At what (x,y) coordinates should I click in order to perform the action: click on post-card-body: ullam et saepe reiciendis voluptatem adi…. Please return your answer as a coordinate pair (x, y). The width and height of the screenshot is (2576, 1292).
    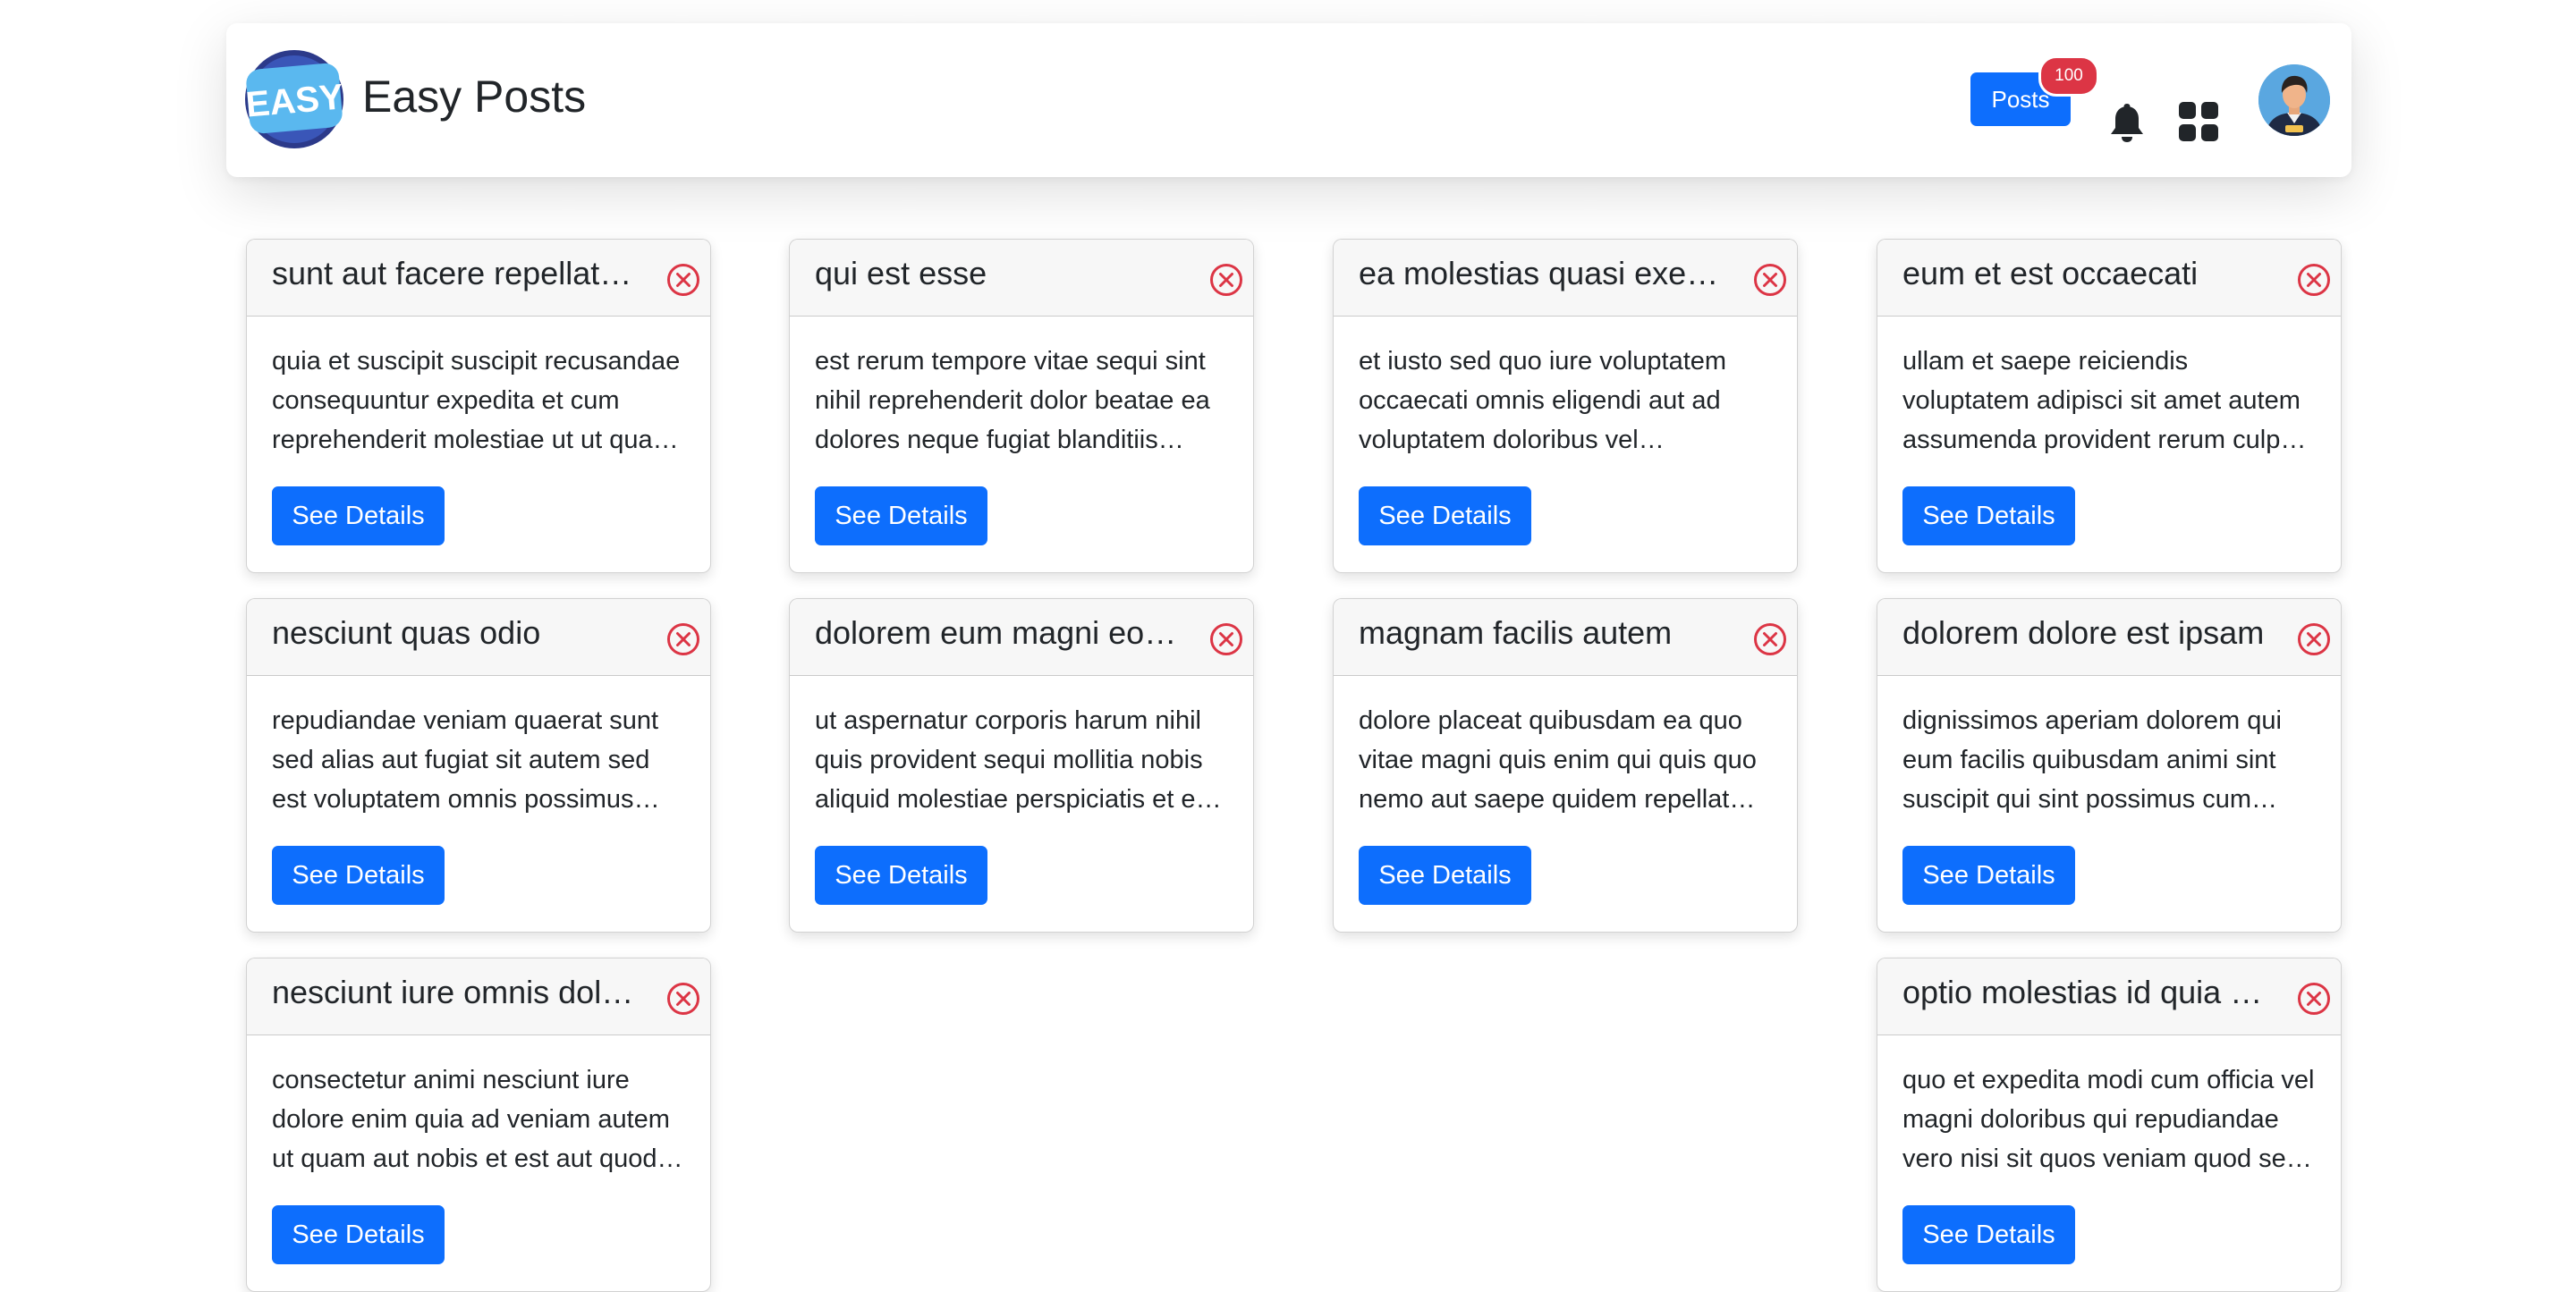
    Looking at the image, I should click on (2109, 431).